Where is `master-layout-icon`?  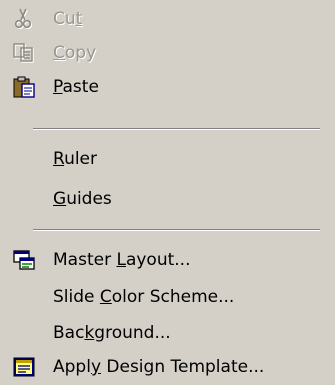
master-layout-icon is located at coordinates (24, 260).